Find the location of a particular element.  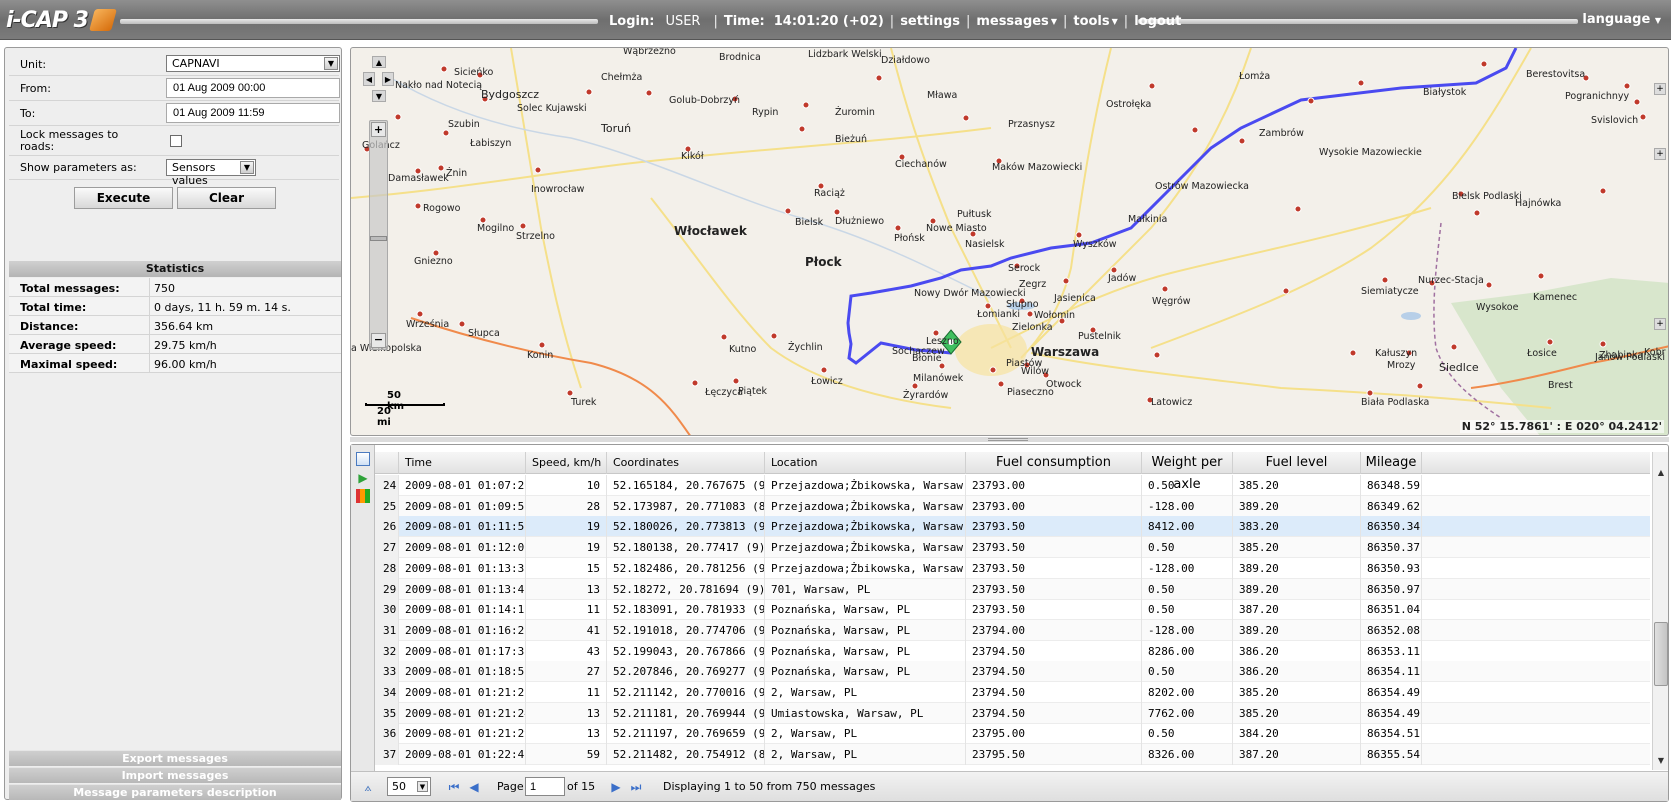

col-header-fuel-consumption: Fuel consumption is located at coordinates (1054, 463).